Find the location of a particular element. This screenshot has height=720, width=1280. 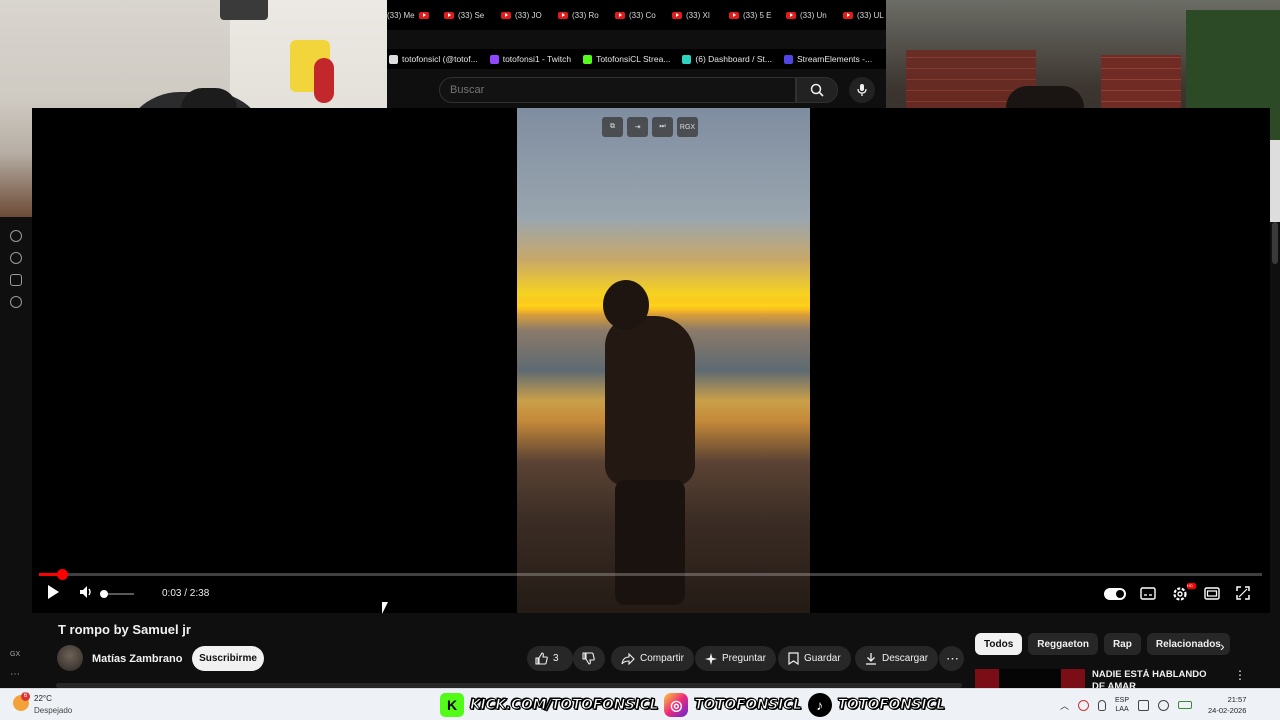

extensions-icon is located at coordinates (16, 280).